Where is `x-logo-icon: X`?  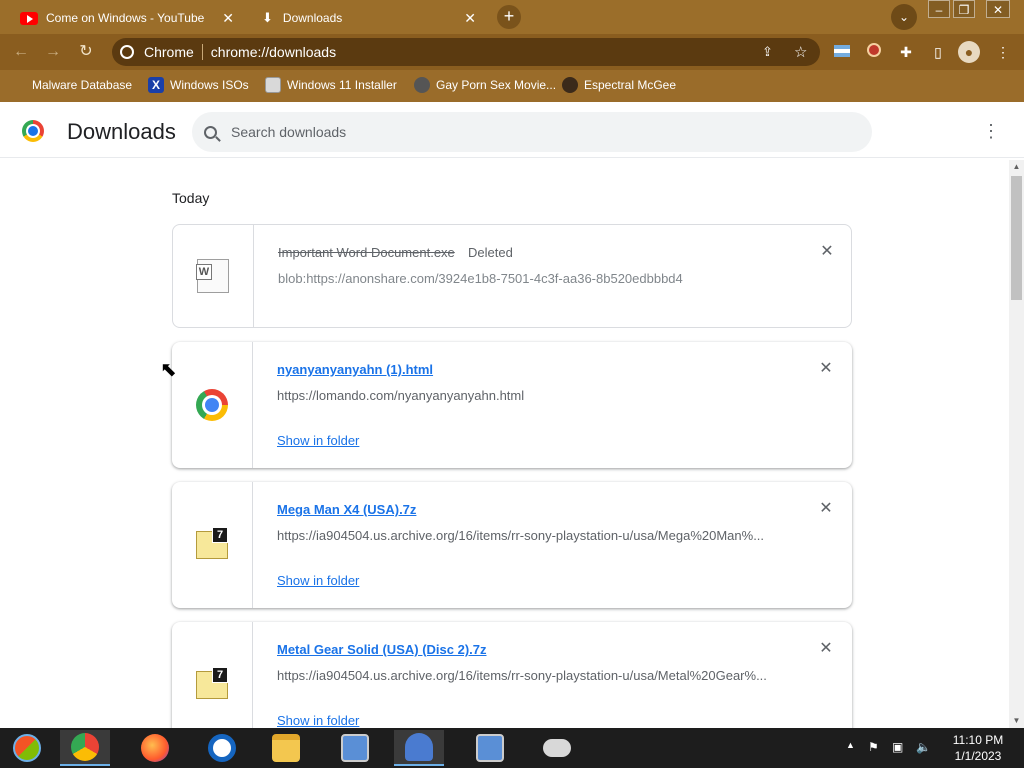 x-logo-icon: X is located at coordinates (156, 85).